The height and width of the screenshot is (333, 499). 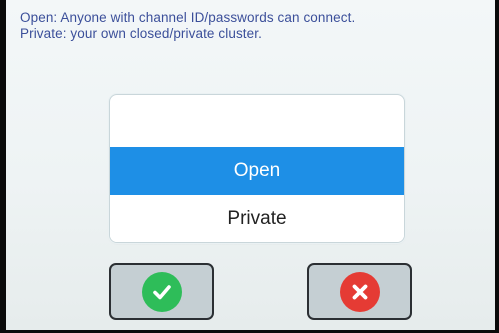 I want to click on close-icon, so click(x=359, y=291).